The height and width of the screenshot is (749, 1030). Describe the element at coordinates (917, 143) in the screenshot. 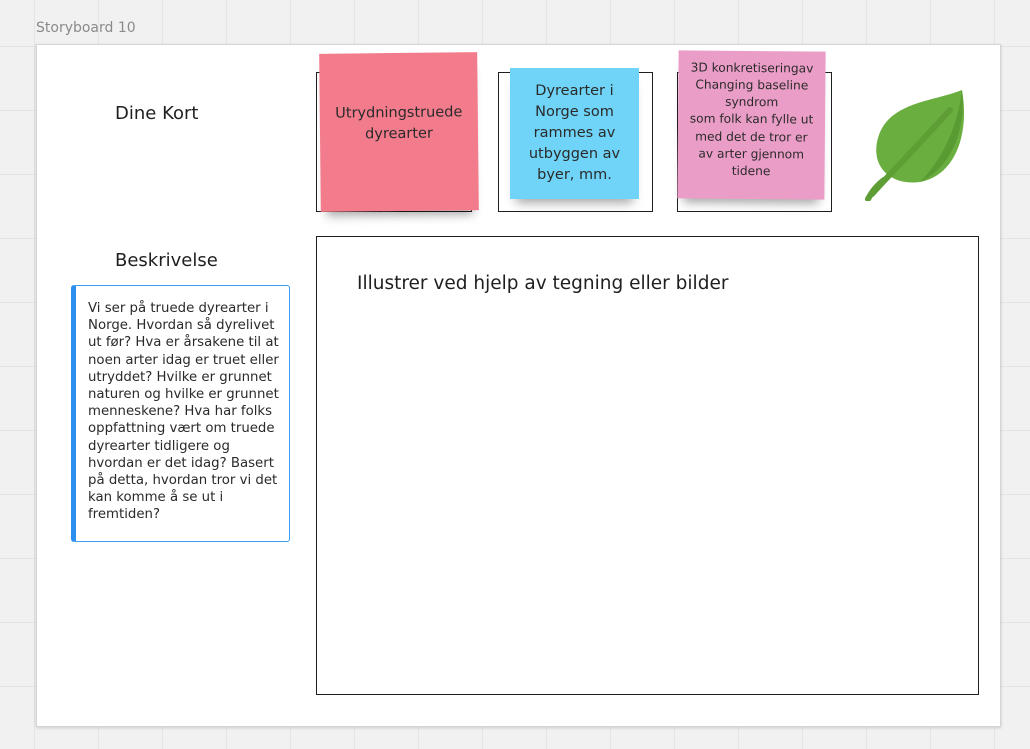

I see `leaf-icon` at that location.